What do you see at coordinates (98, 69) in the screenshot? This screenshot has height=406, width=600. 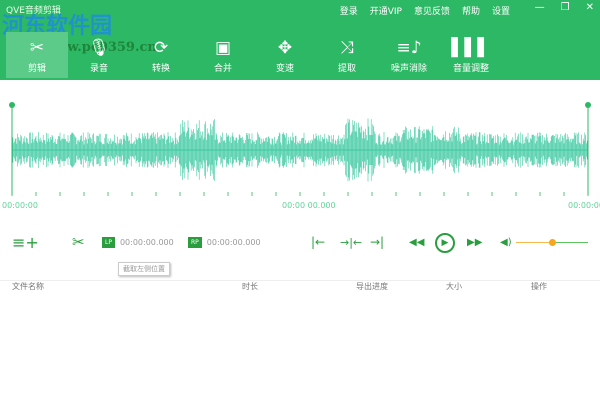 I see `tool-label: 录音` at bounding box center [98, 69].